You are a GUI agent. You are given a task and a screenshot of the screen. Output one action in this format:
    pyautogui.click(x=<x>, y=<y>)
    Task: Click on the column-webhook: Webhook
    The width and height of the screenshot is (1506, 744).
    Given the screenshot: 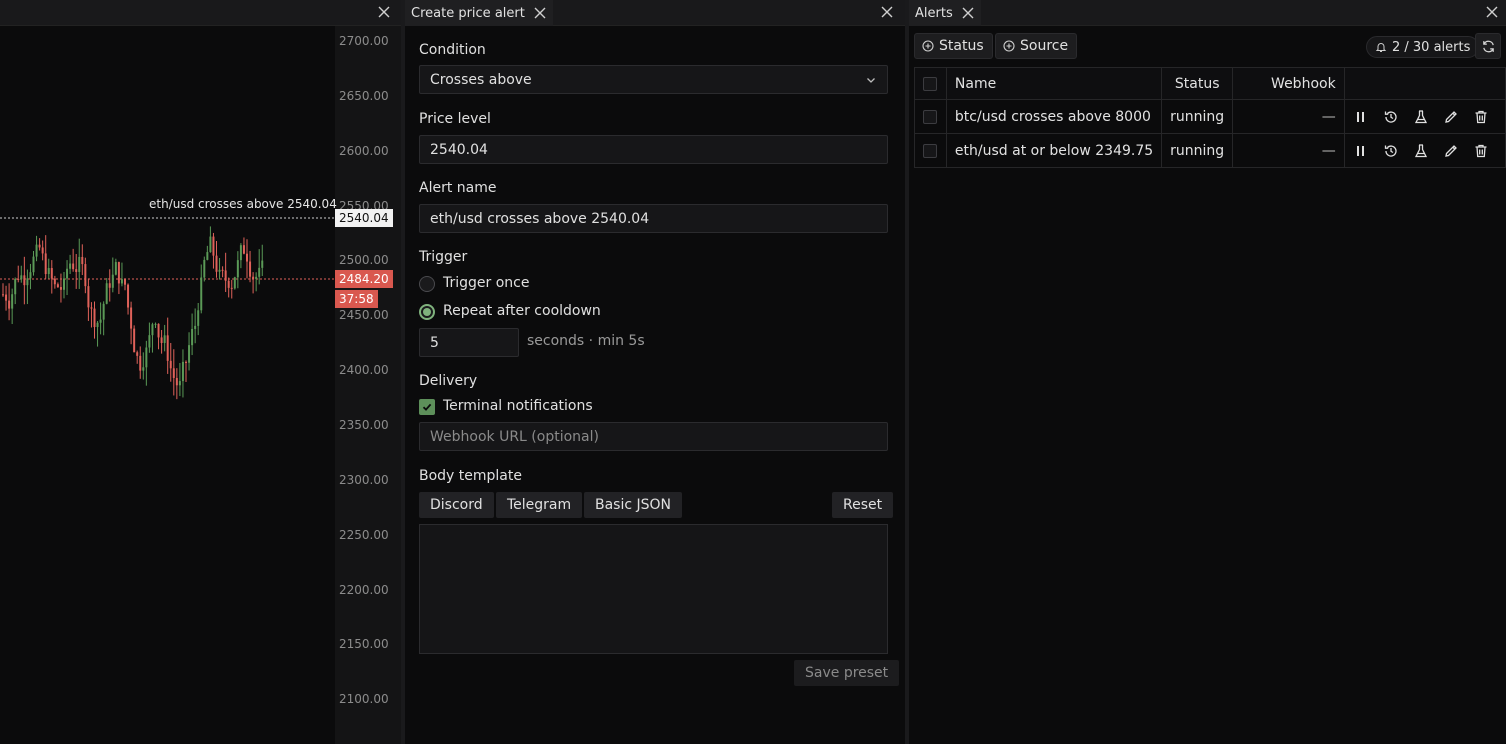 What is the action you would take?
    pyautogui.click(x=1288, y=83)
    